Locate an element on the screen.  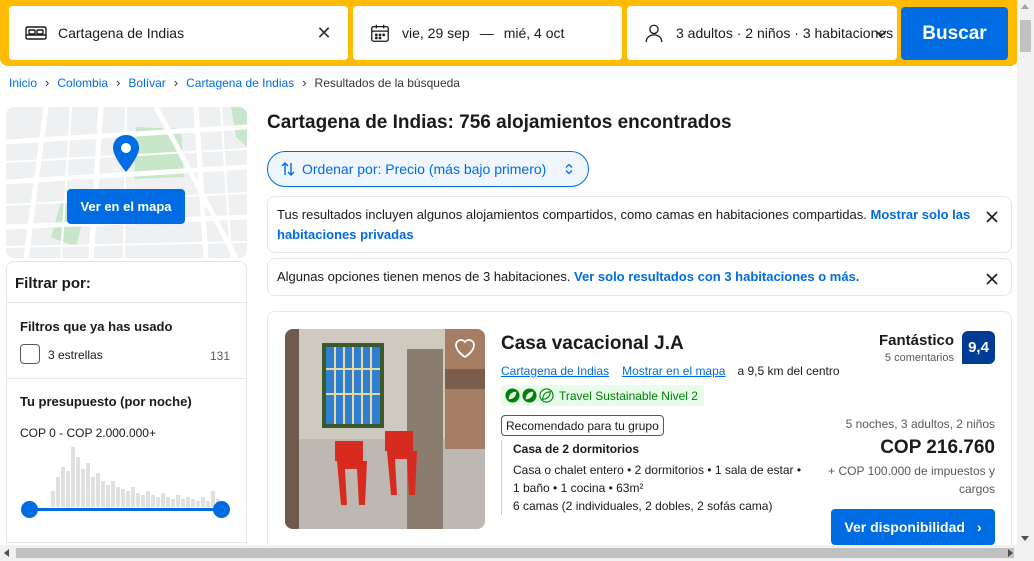
destination-field: Cartagena de Indias ✕ is located at coordinates (178, 33).